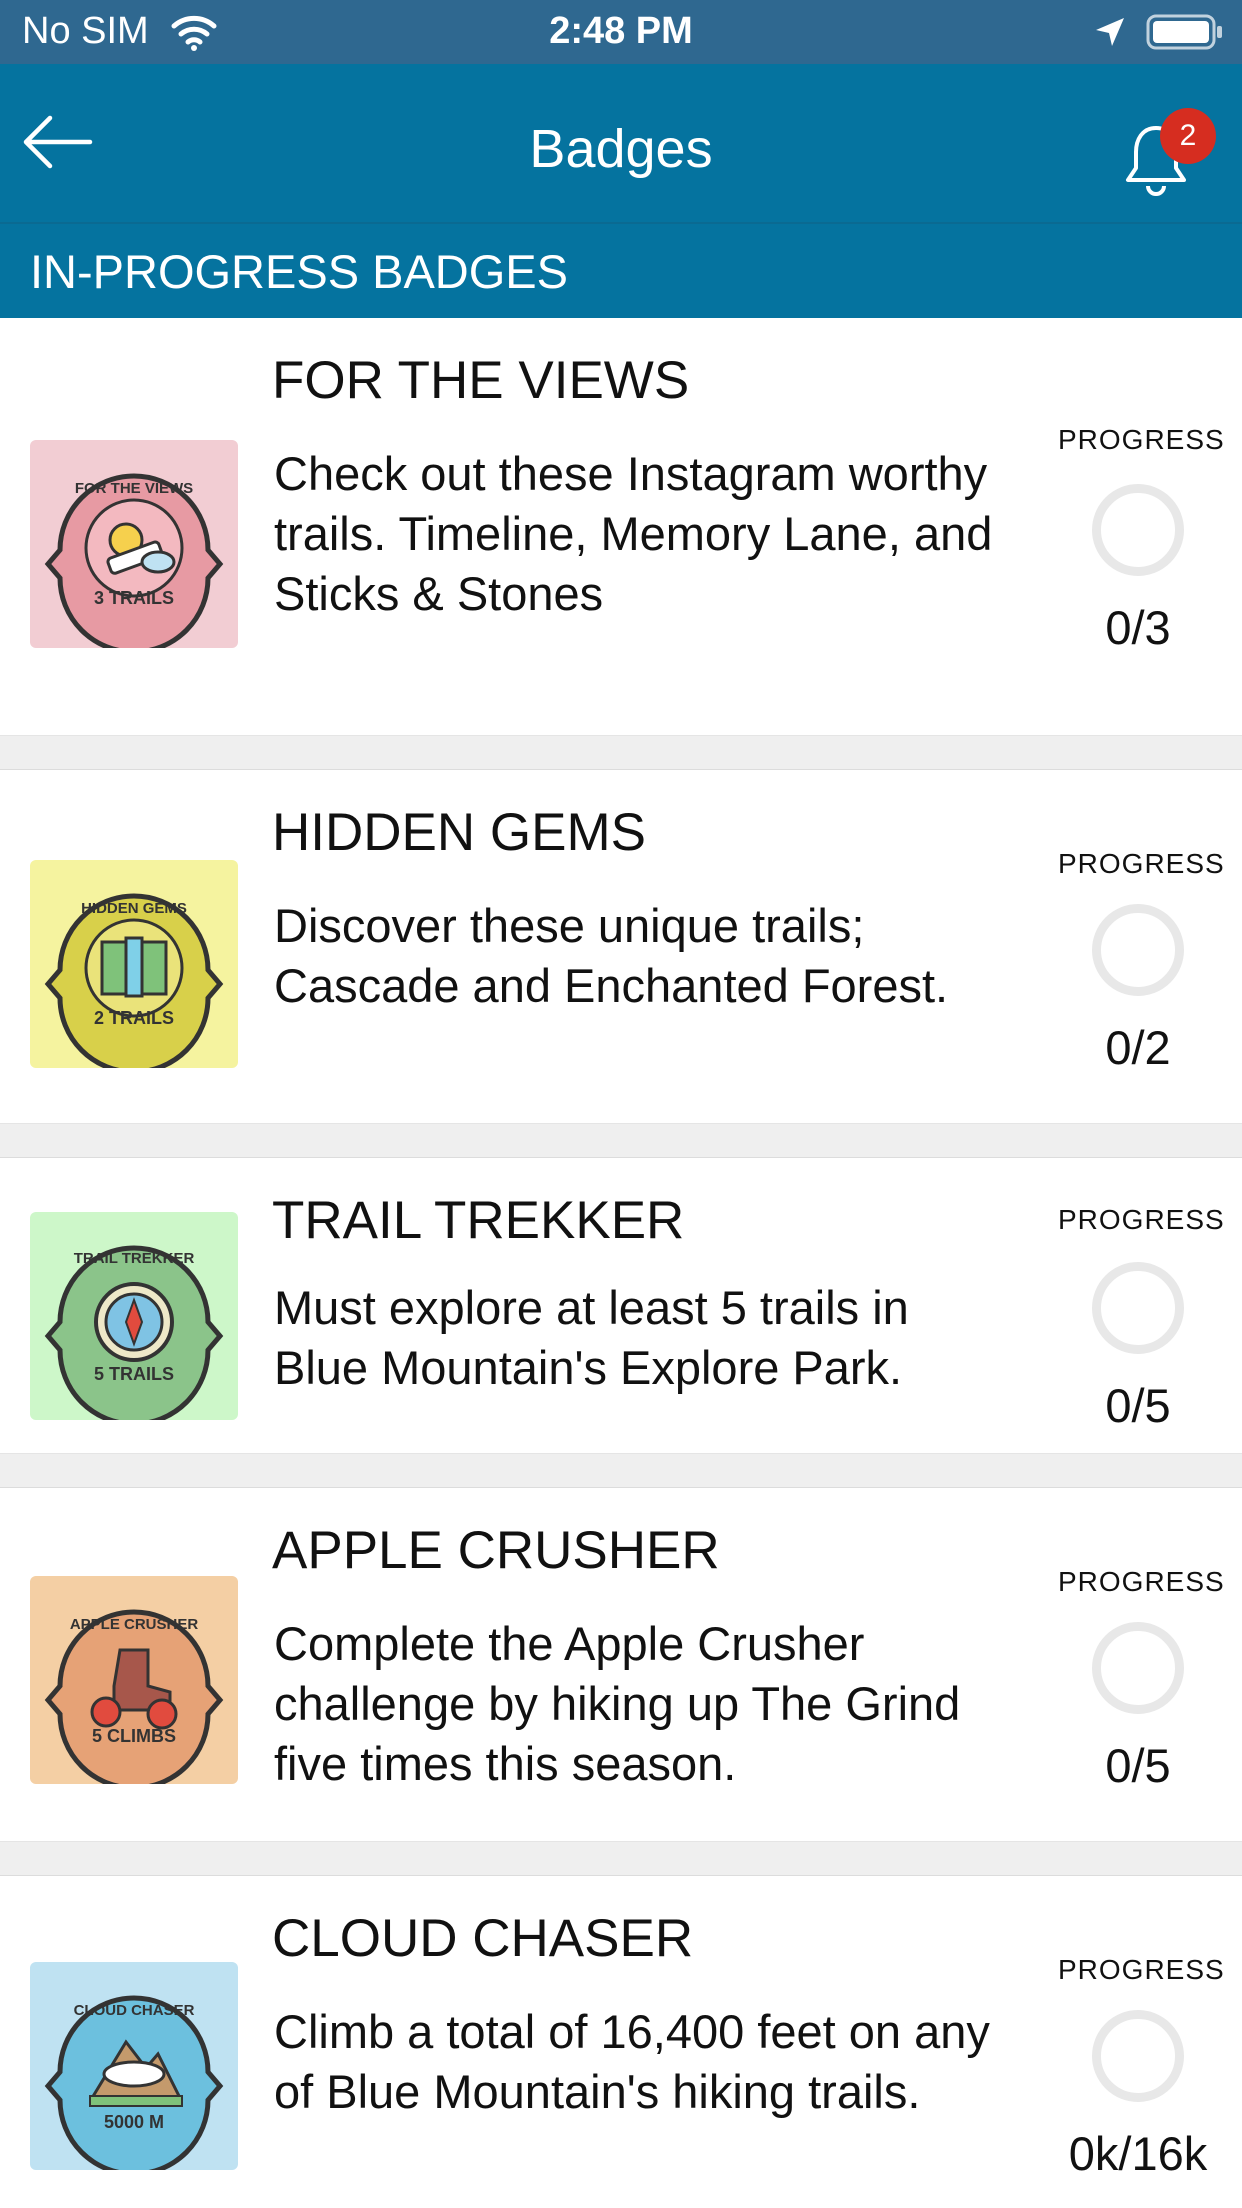  Describe the element at coordinates (621, 270) in the screenshot. I see `section-header: IN-PROGRESS BADGES` at that location.